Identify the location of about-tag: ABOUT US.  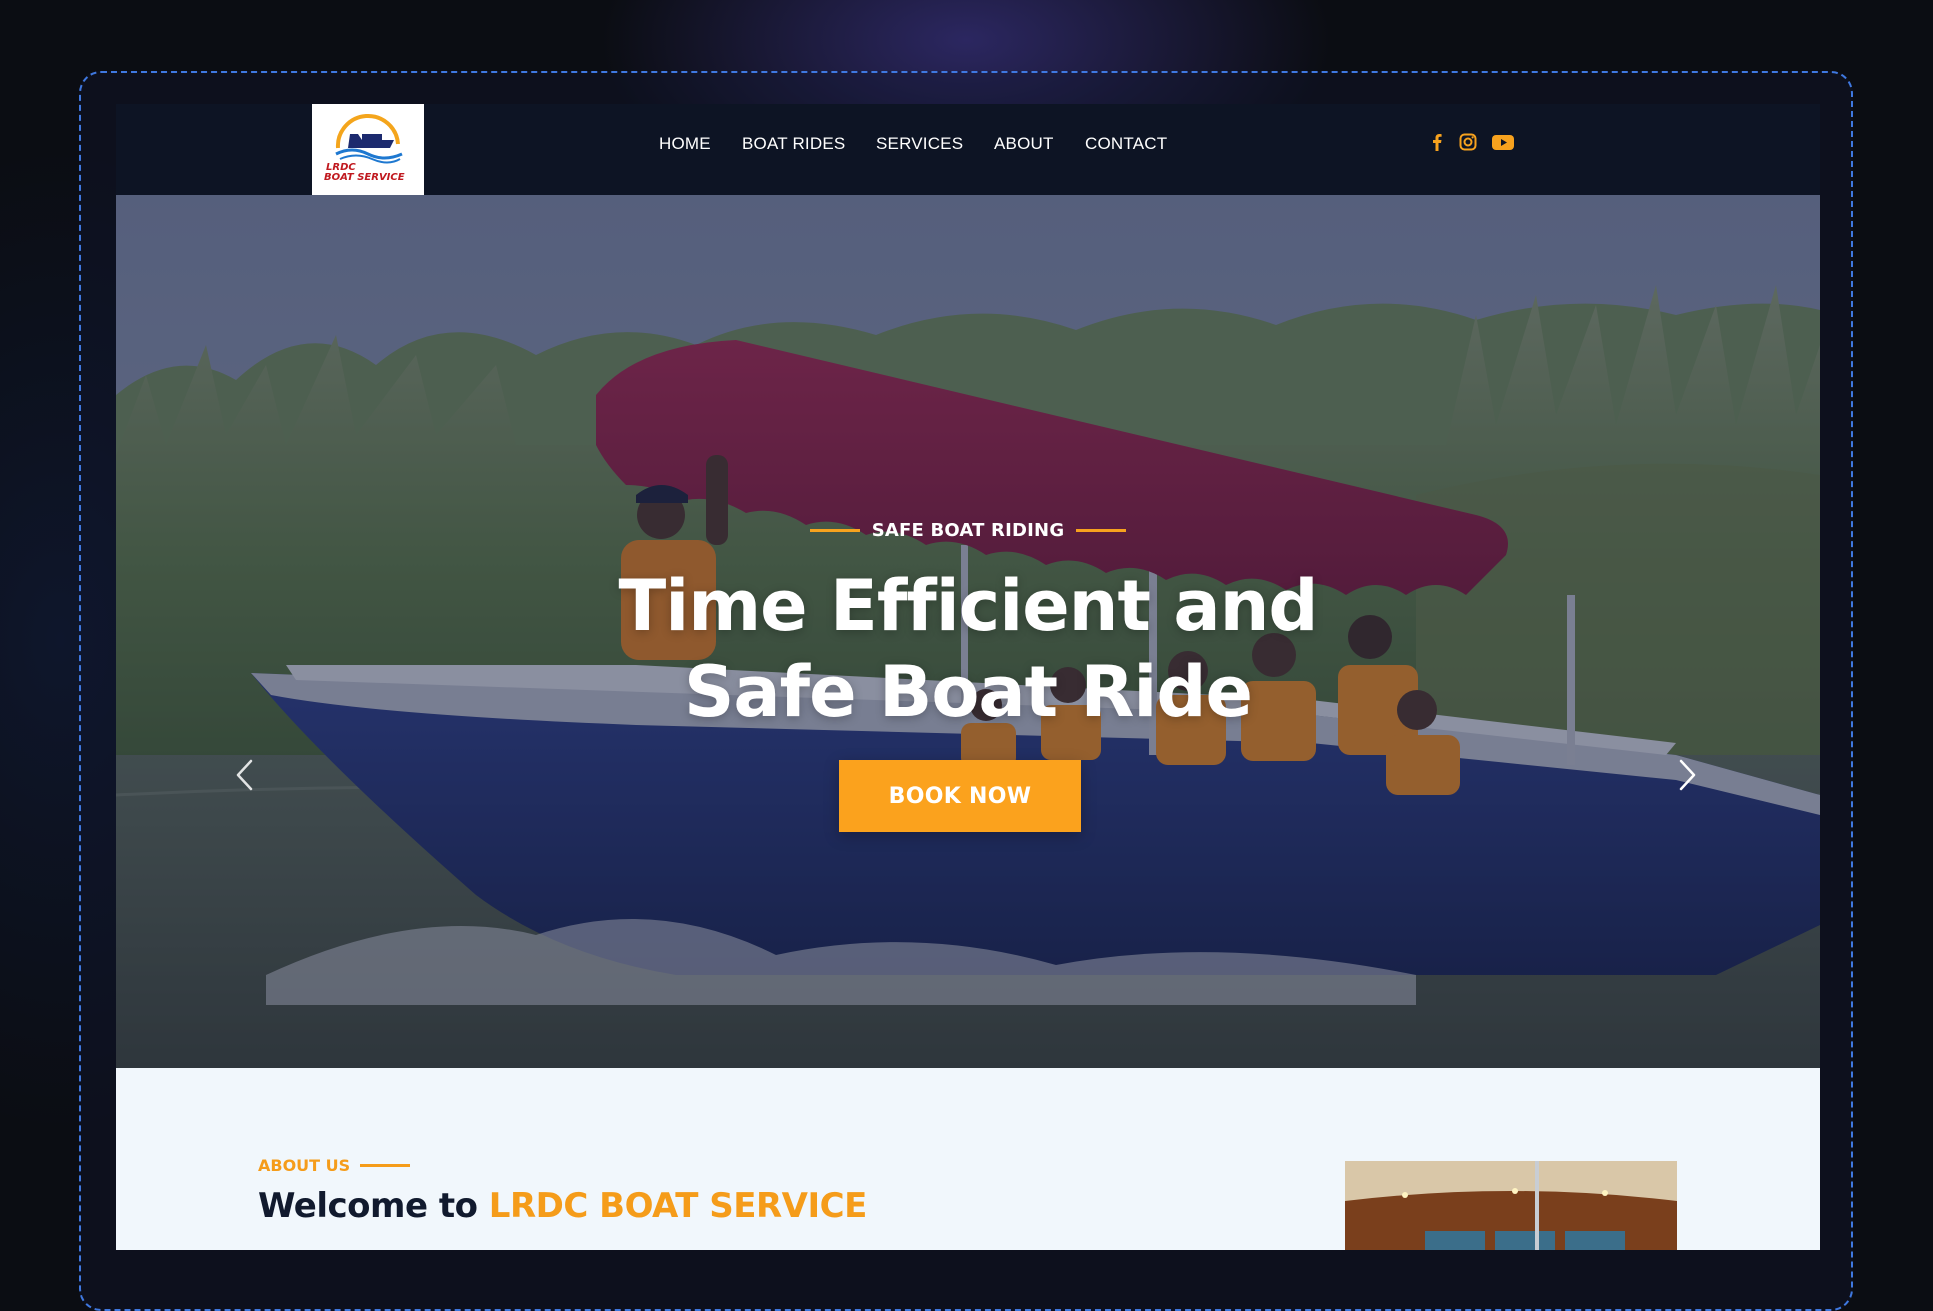
(304, 1165).